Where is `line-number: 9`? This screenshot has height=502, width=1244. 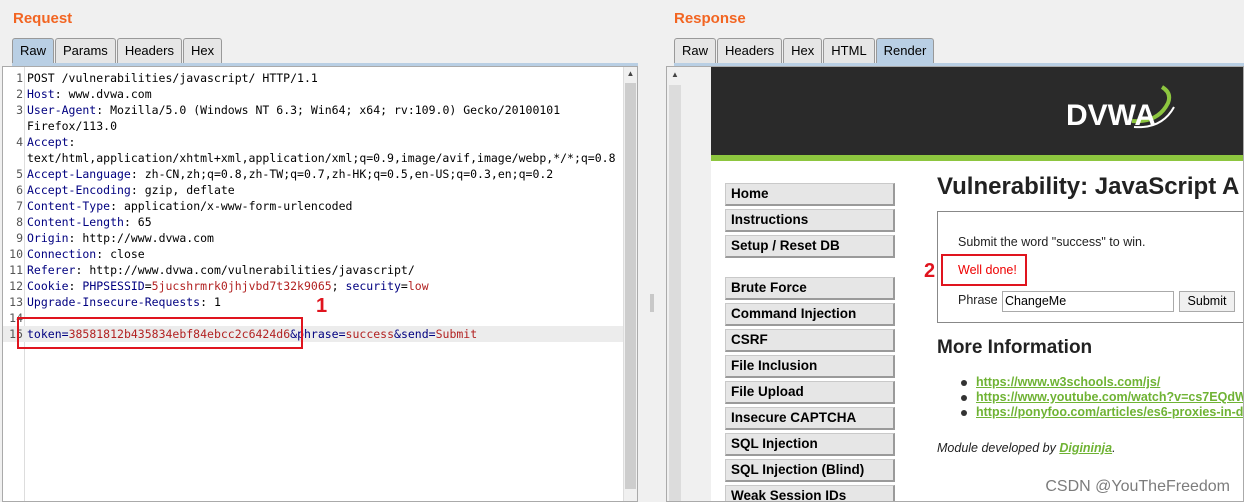
line-number: 9 is located at coordinates (19, 238).